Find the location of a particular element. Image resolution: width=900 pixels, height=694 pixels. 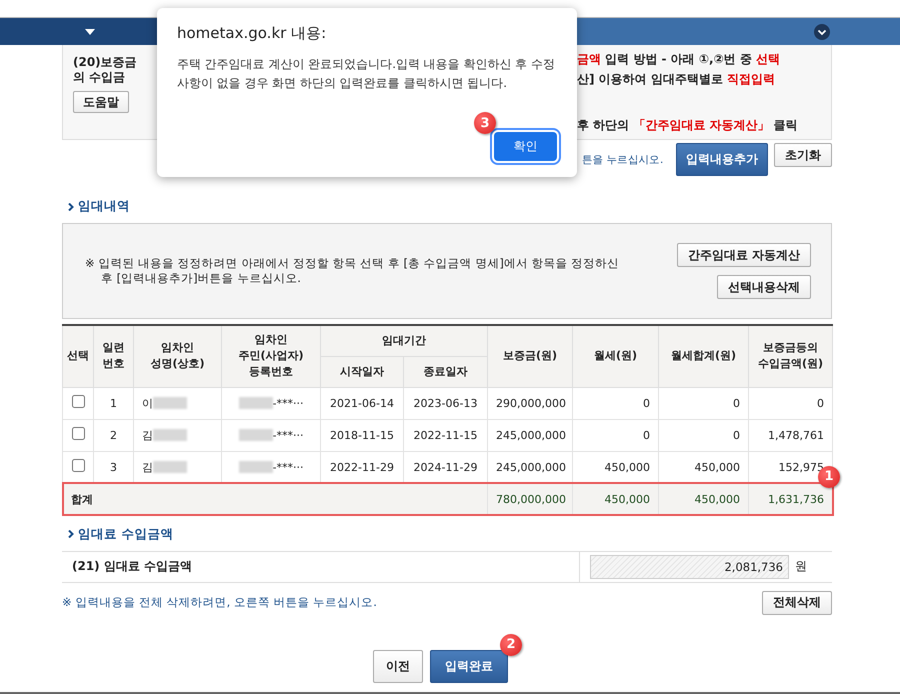

table-cell: 2018-11-15 is located at coordinates (362, 435).